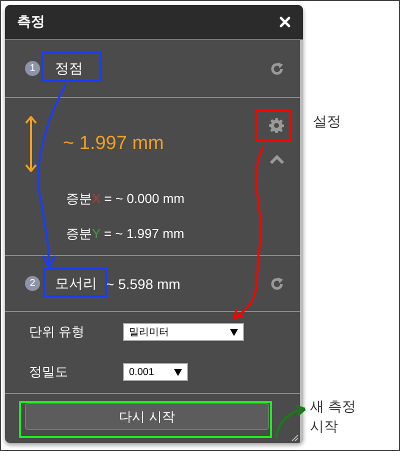  I want to click on field-label: 정밀도, so click(49, 372).